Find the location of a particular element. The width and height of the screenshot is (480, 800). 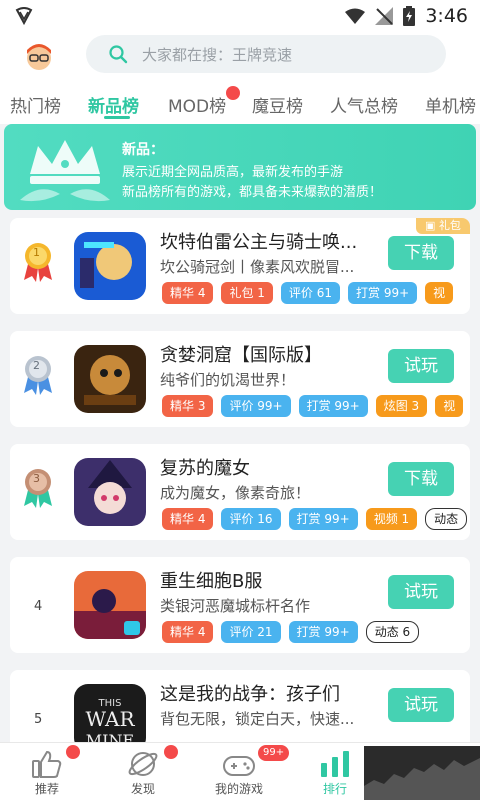

nav-label: 推荐 is located at coordinates (46, 789).